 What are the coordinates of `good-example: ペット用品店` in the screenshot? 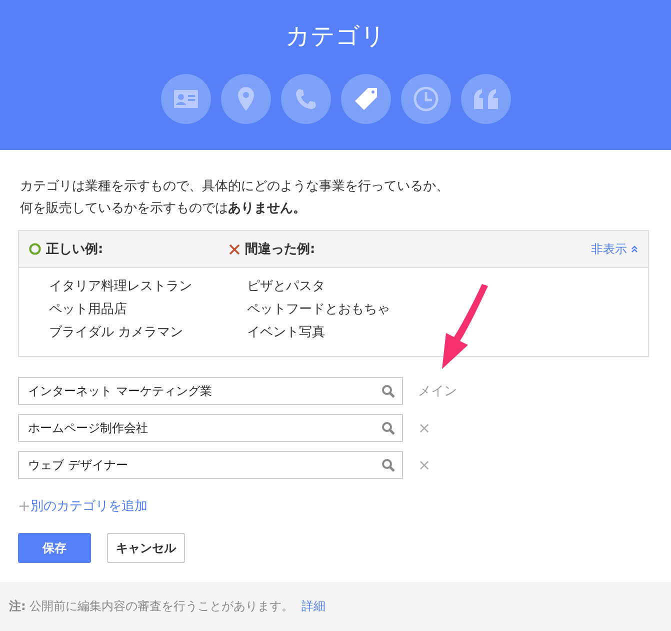 It's located at (88, 310).